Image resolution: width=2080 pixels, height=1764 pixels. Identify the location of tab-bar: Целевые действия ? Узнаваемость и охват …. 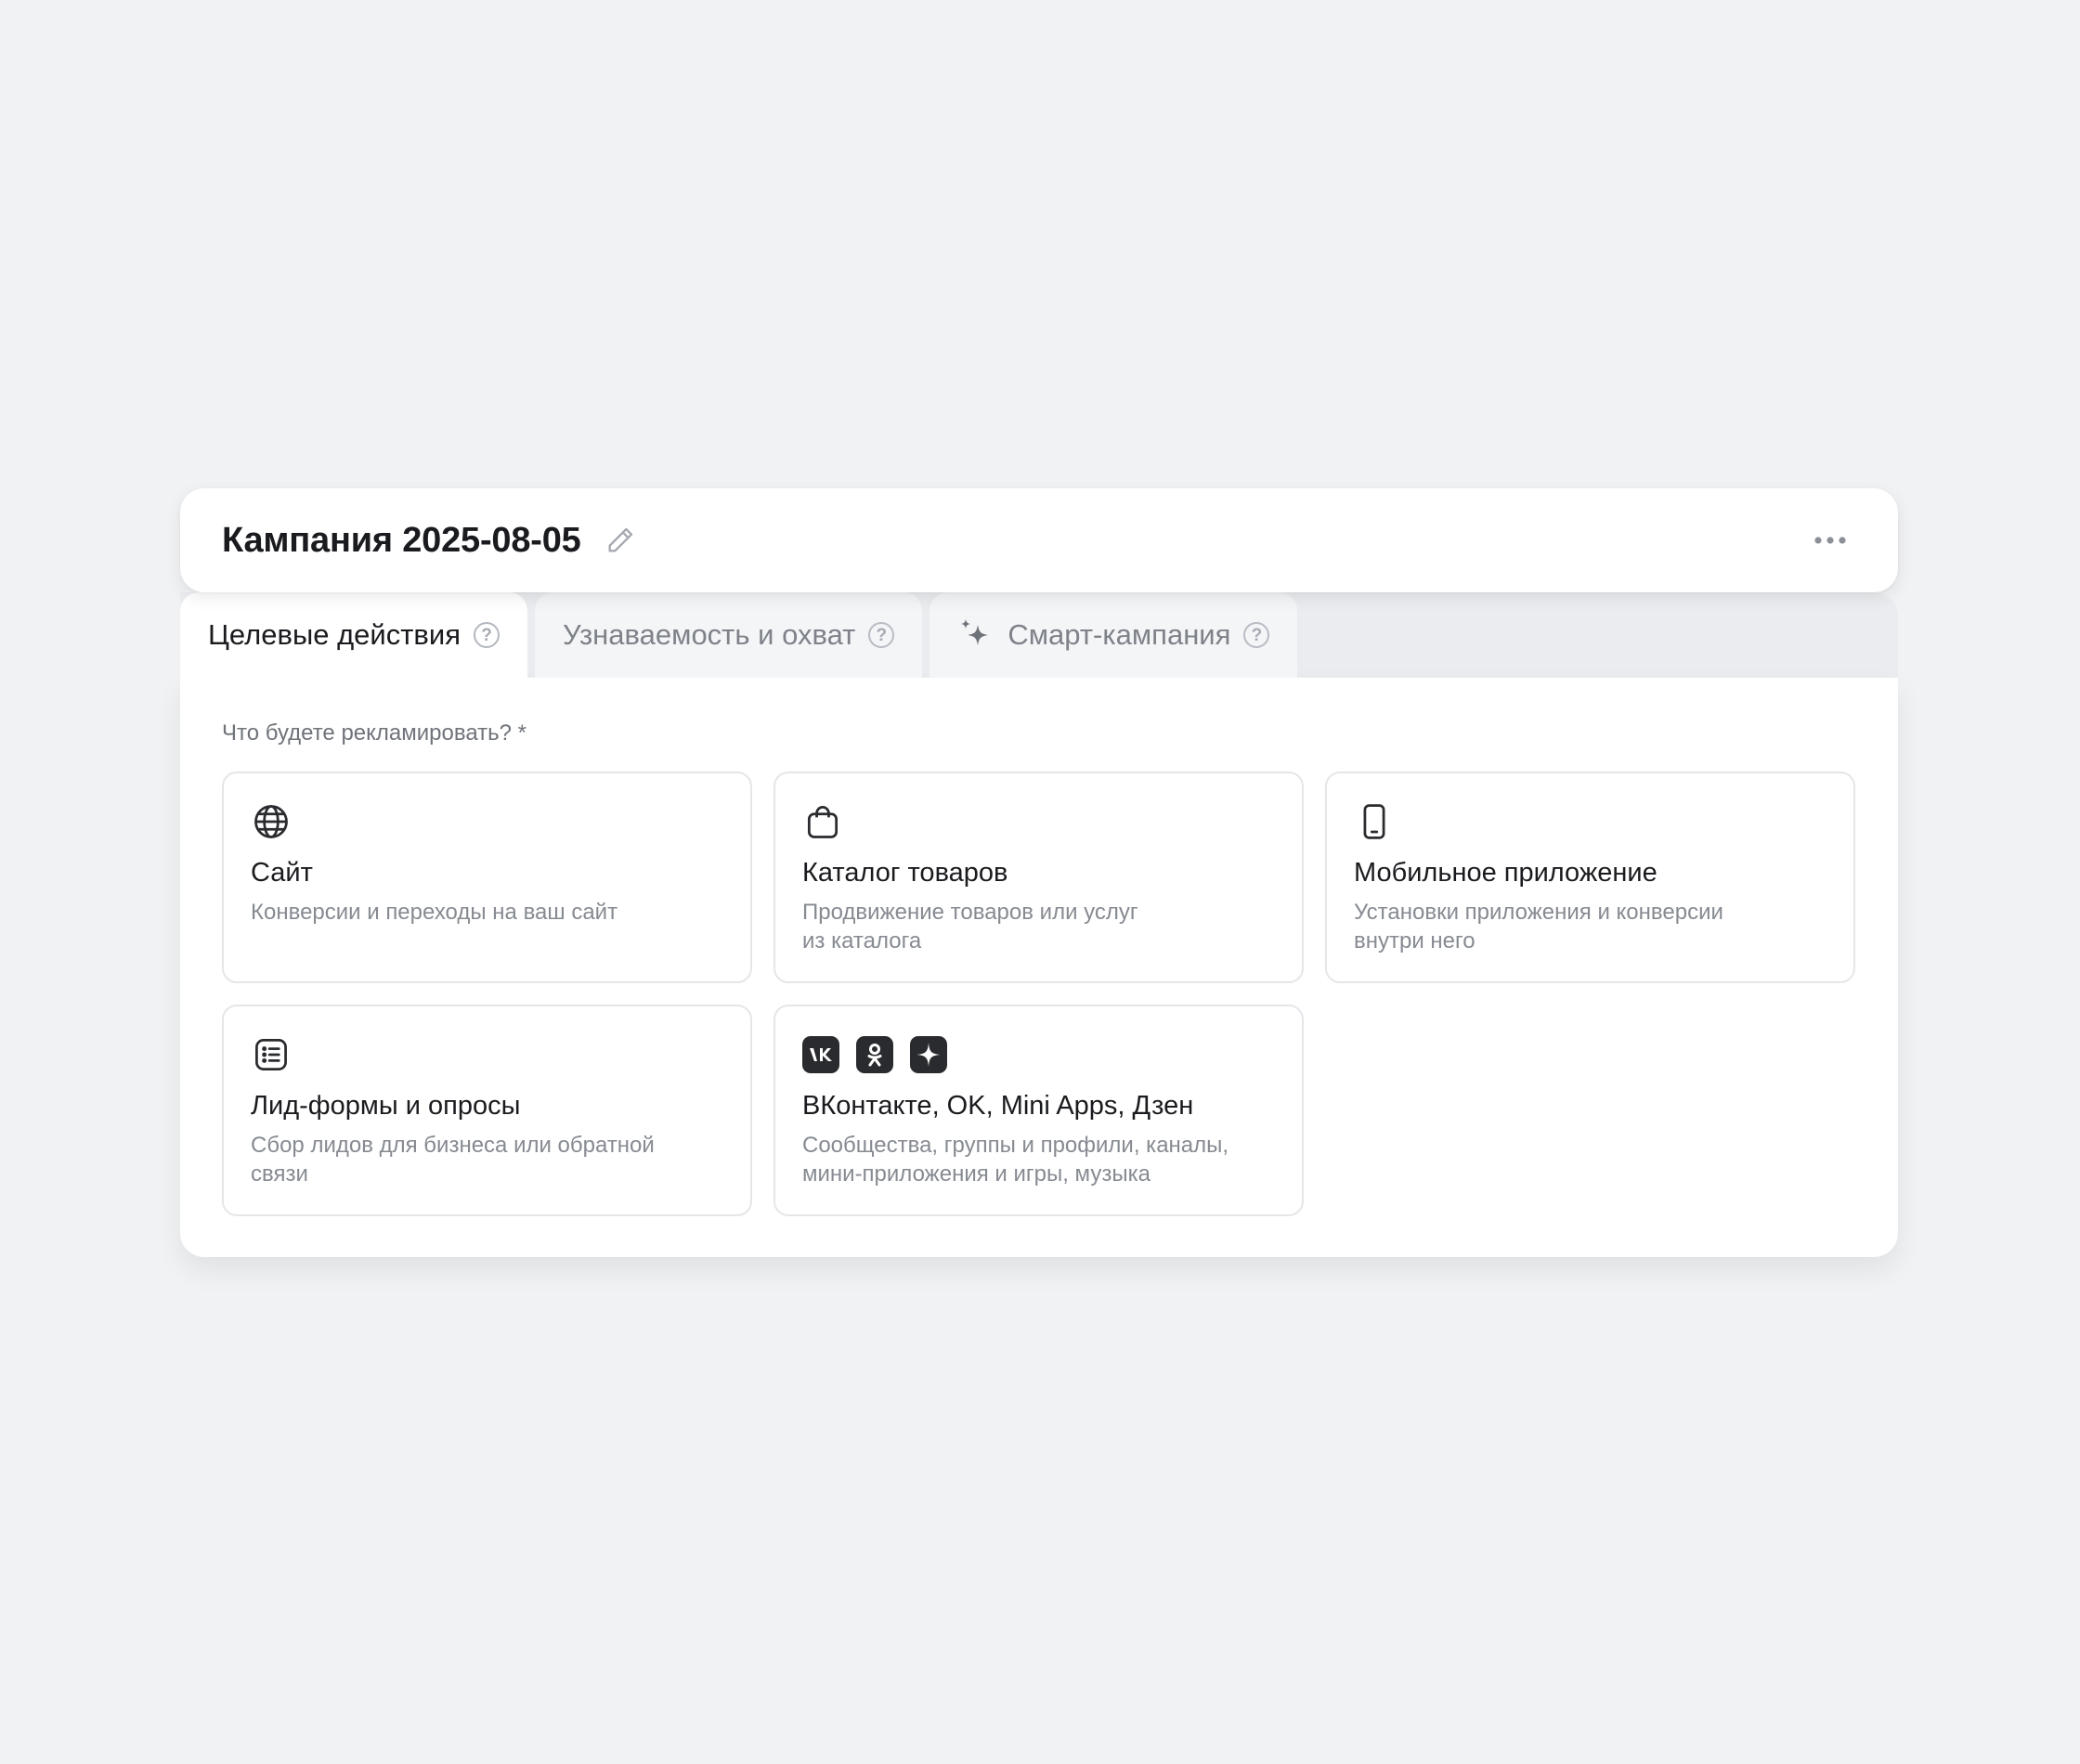
(1039, 635).